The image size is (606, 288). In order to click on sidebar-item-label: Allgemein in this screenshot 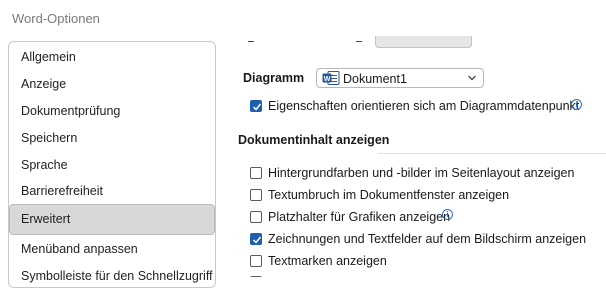, I will do `click(48, 57)`.